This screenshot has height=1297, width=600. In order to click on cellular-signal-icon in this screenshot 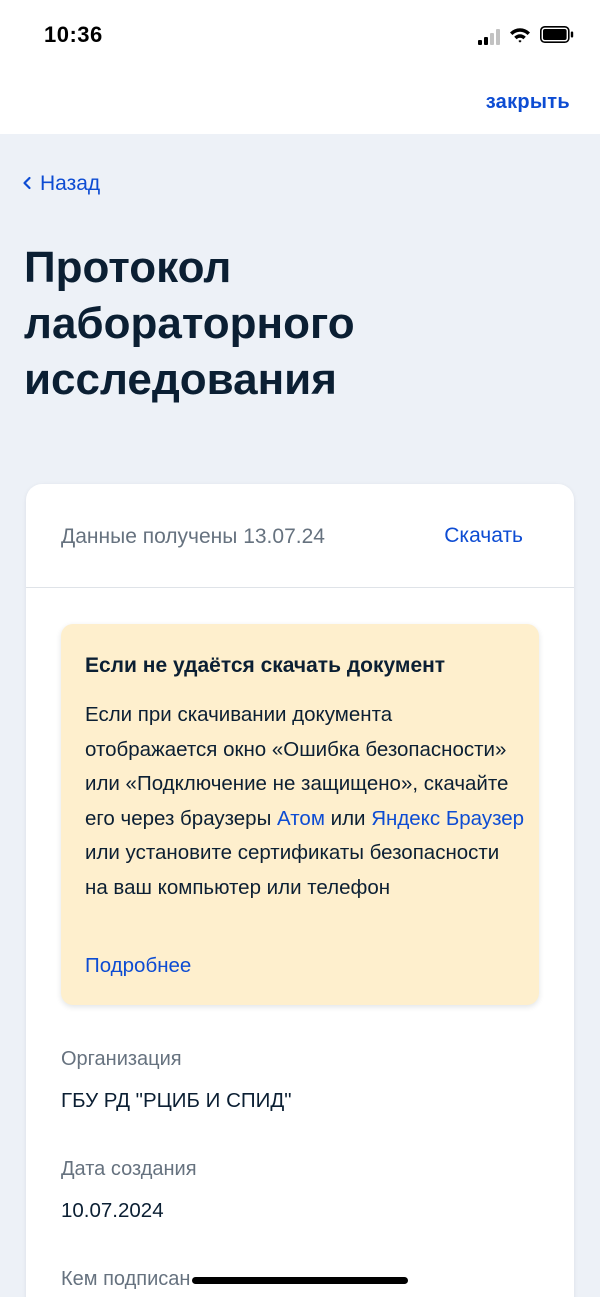, I will do `click(489, 37)`.